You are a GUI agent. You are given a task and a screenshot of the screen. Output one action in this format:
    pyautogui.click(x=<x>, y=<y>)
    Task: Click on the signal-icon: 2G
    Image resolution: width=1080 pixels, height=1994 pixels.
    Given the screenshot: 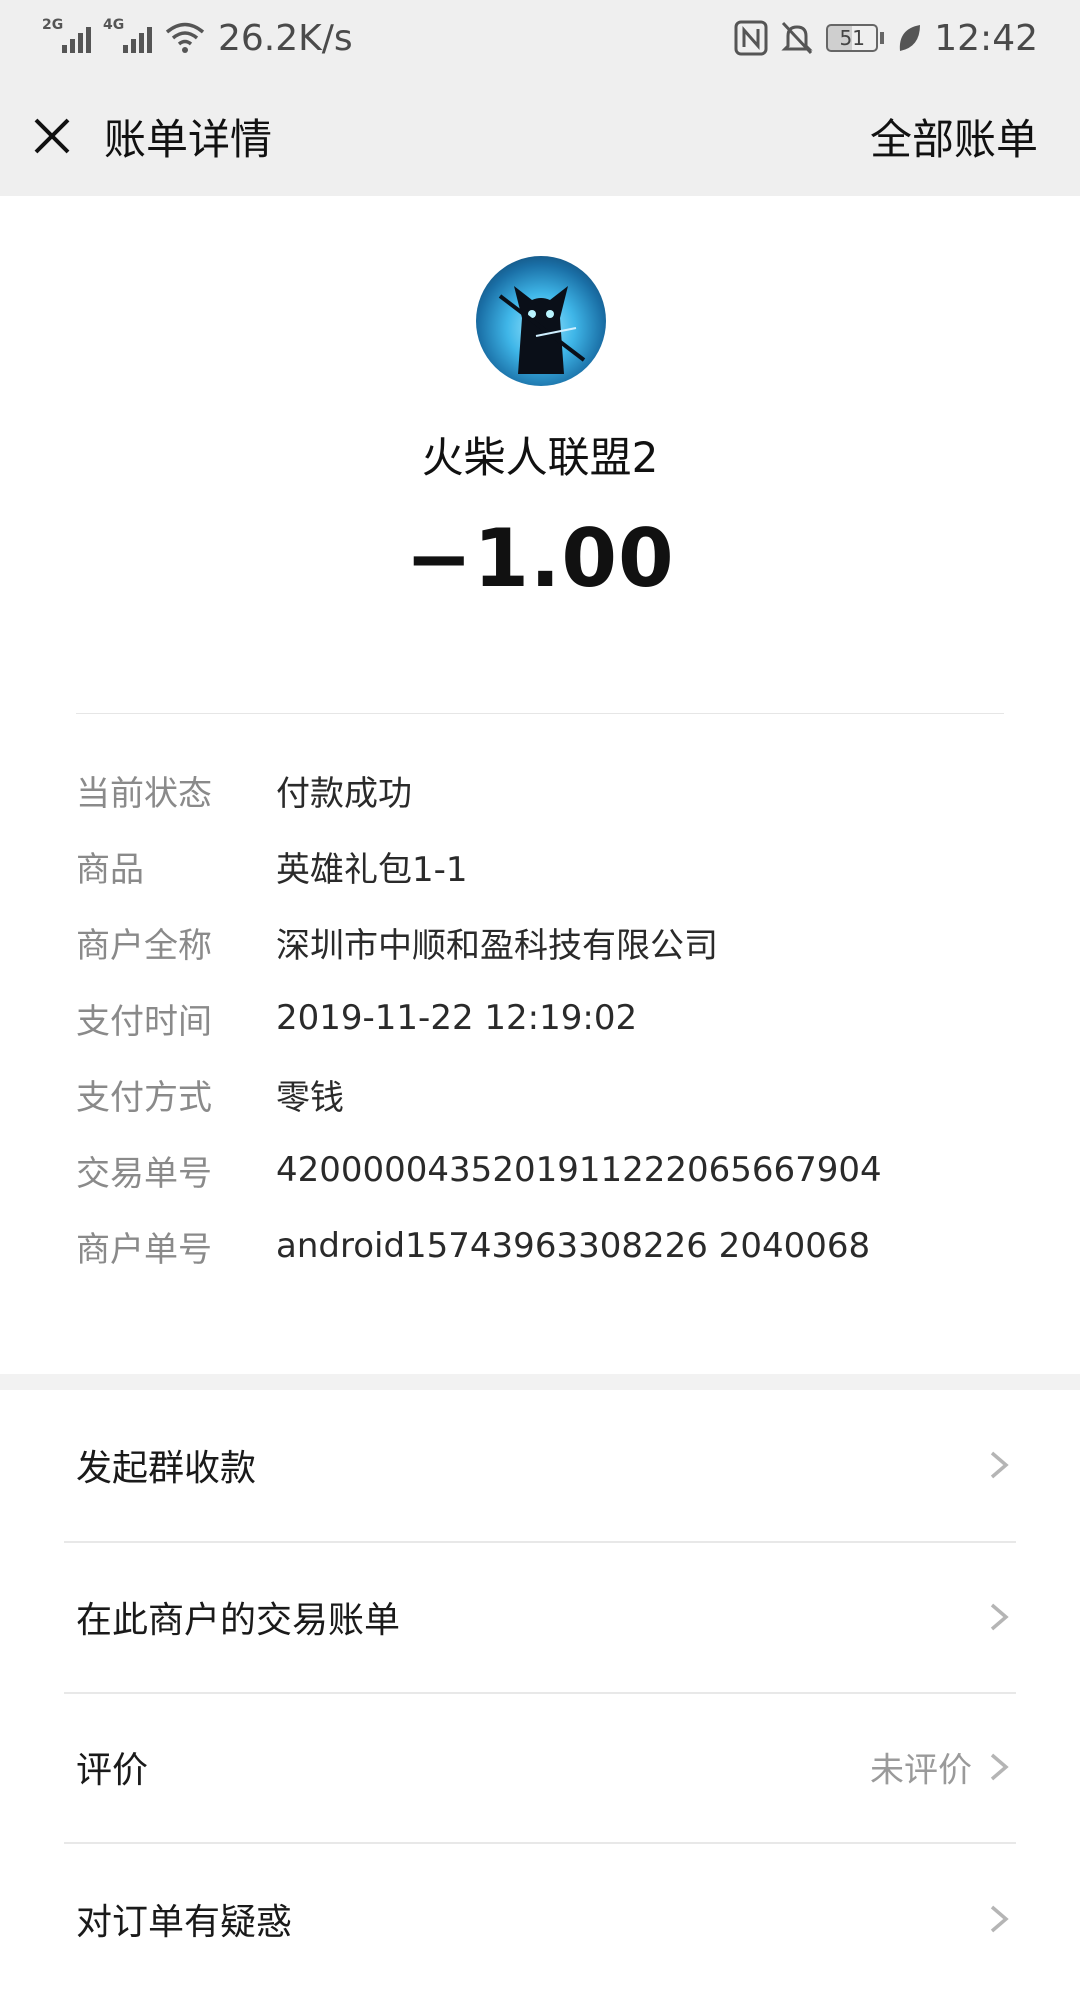 What is the action you would take?
    pyautogui.click(x=66, y=35)
    